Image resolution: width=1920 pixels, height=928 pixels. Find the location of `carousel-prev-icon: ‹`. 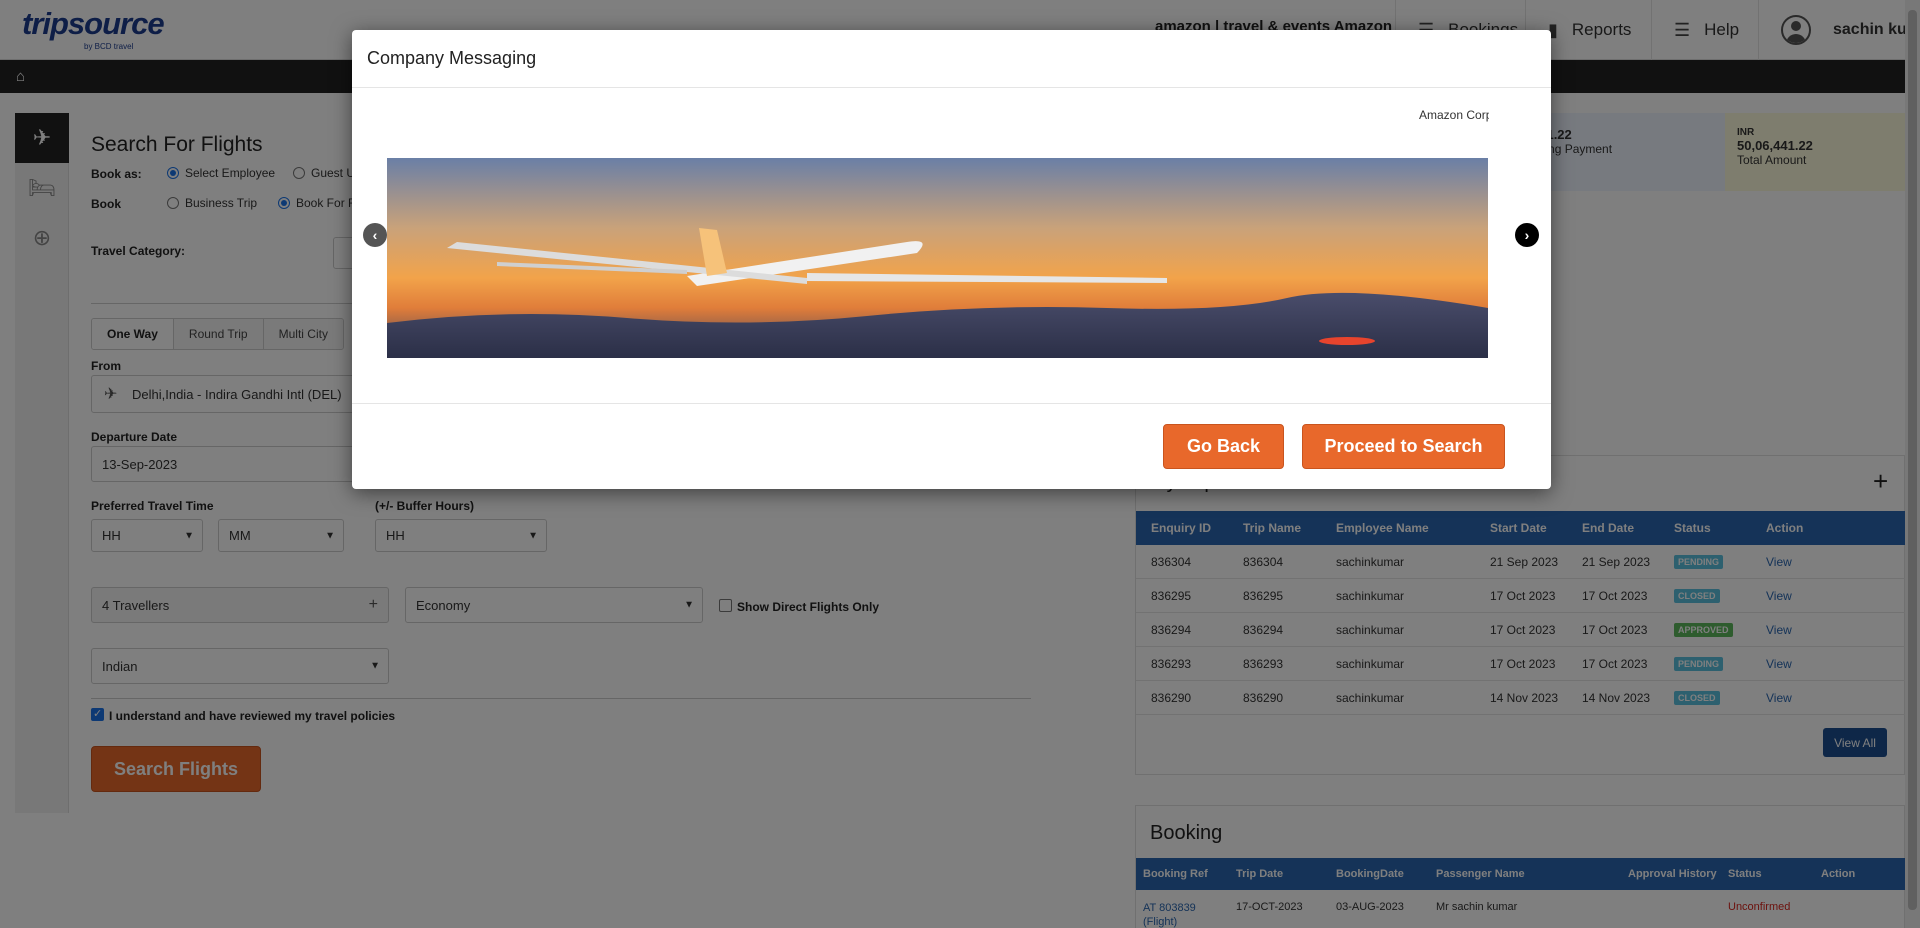

carousel-prev-icon: ‹ is located at coordinates (375, 235).